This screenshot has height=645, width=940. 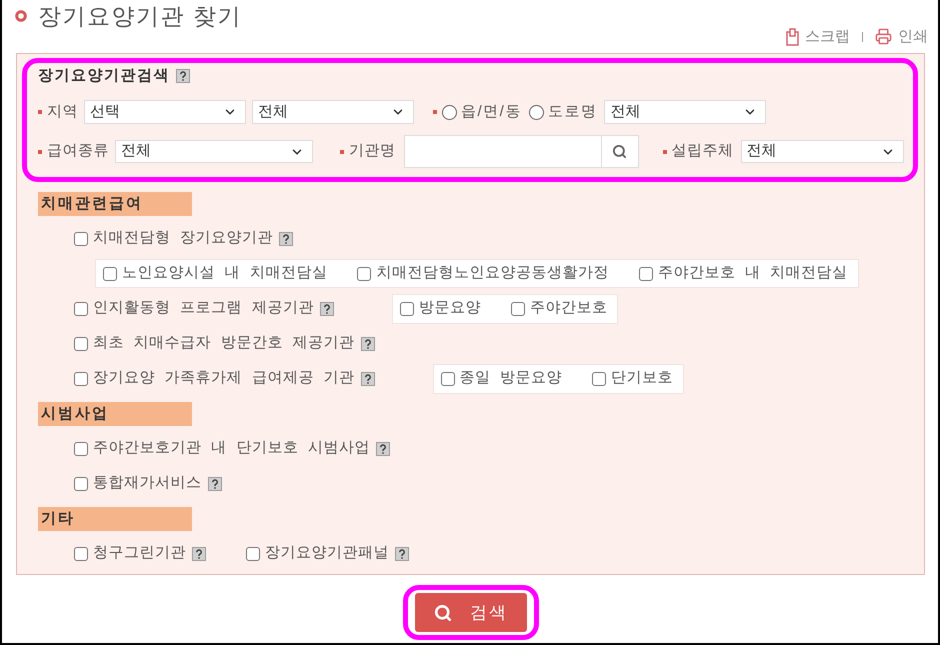 I want to click on checkbox-label: 주야간보호기관 내 단기보호 시범사업, so click(x=231, y=448).